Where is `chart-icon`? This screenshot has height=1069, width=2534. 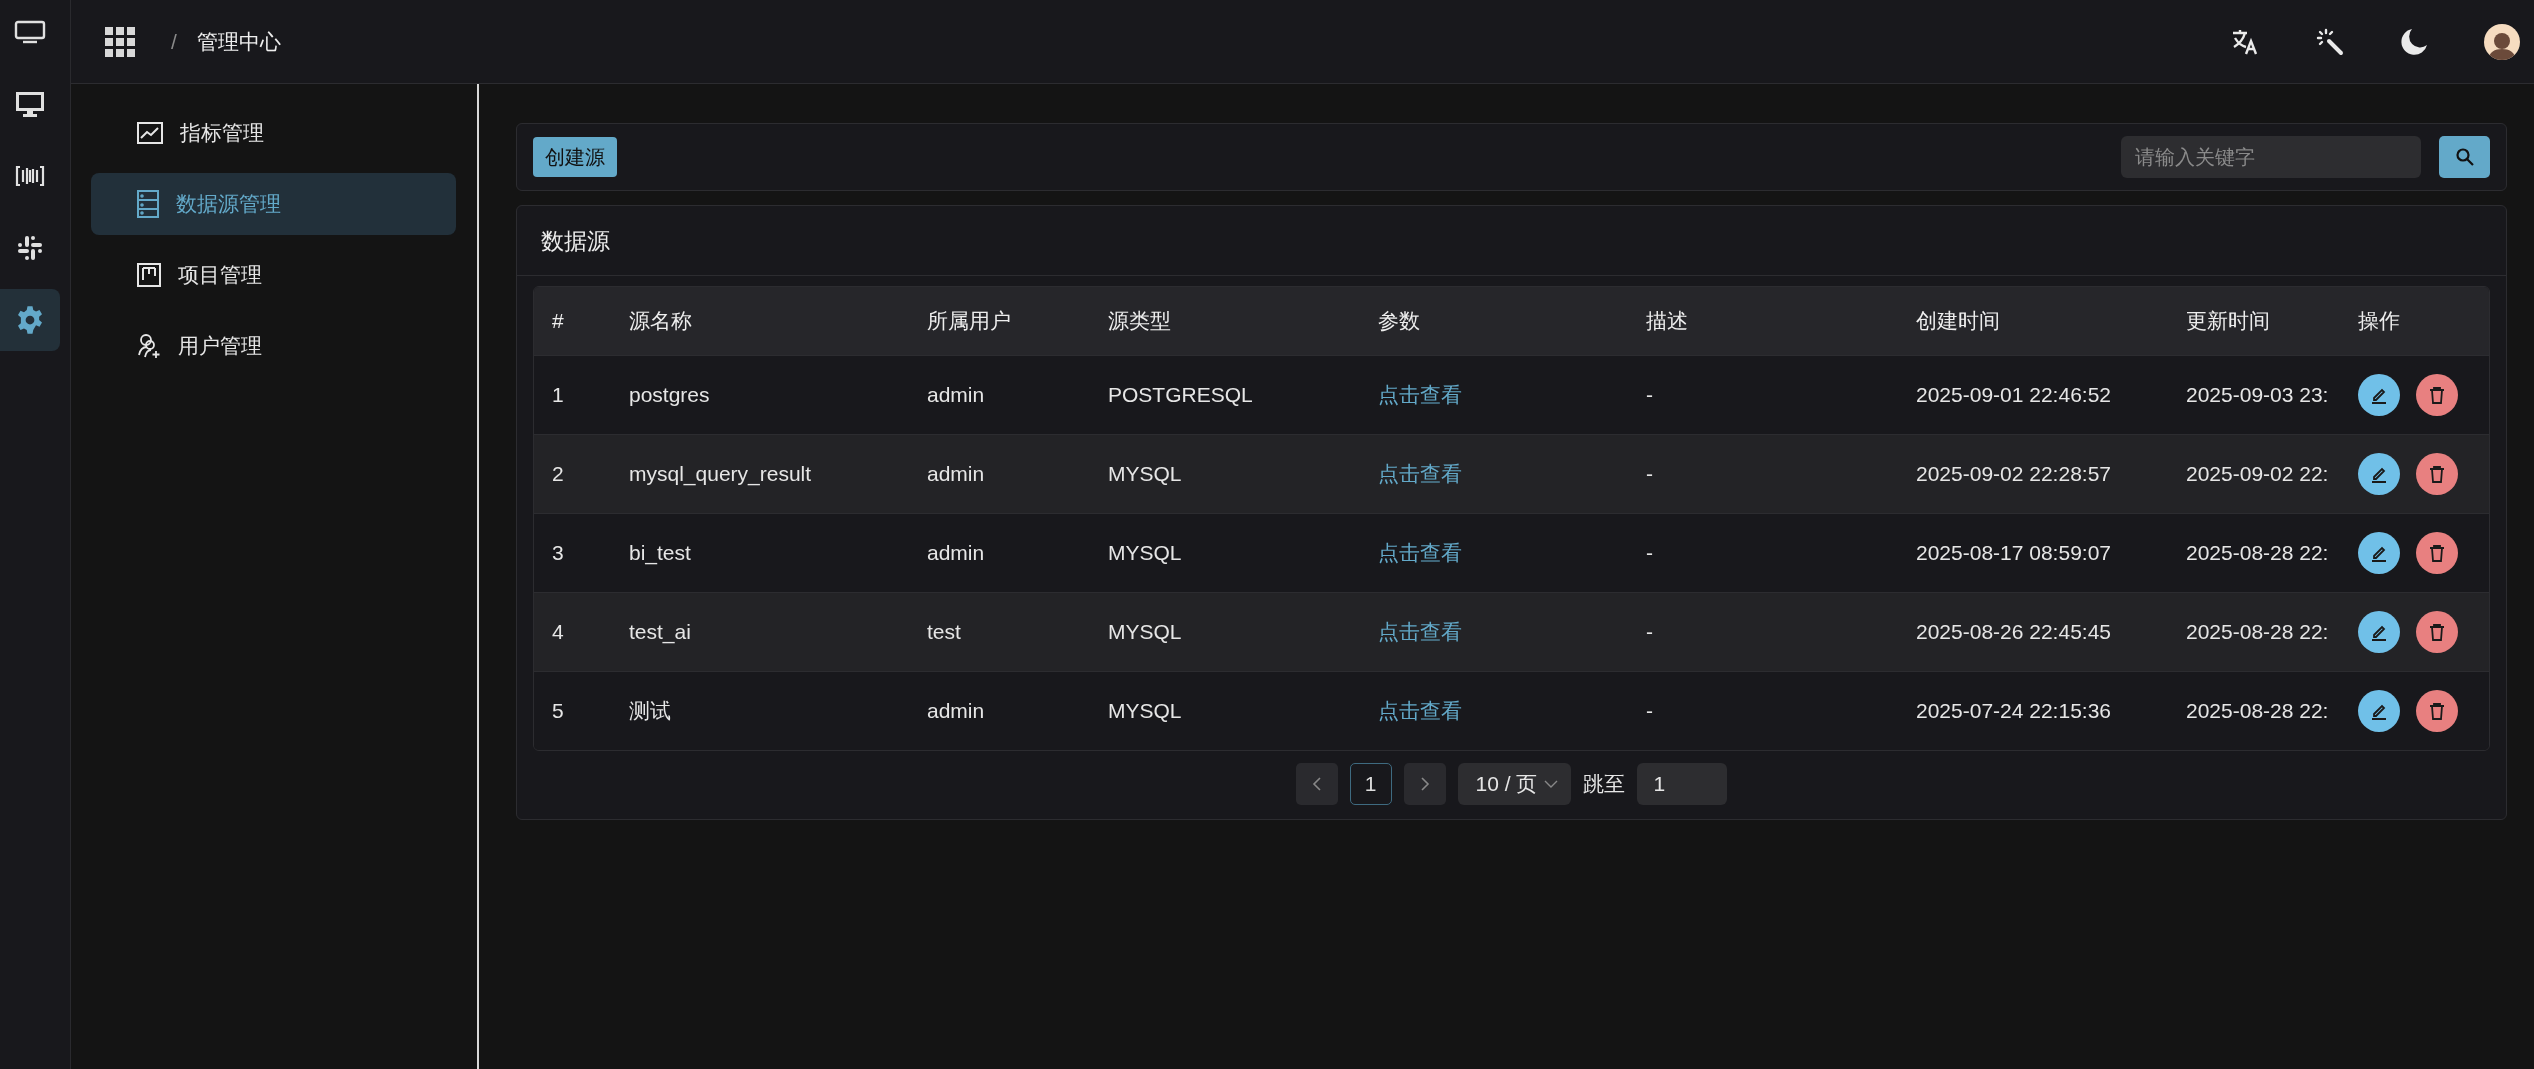 chart-icon is located at coordinates (150, 133).